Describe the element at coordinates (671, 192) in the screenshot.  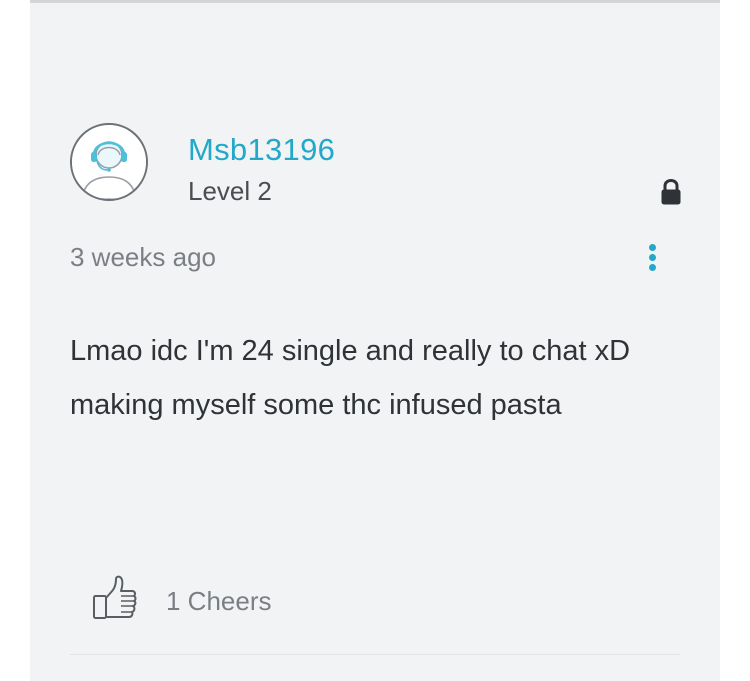
I see `lock-icon` at that location.